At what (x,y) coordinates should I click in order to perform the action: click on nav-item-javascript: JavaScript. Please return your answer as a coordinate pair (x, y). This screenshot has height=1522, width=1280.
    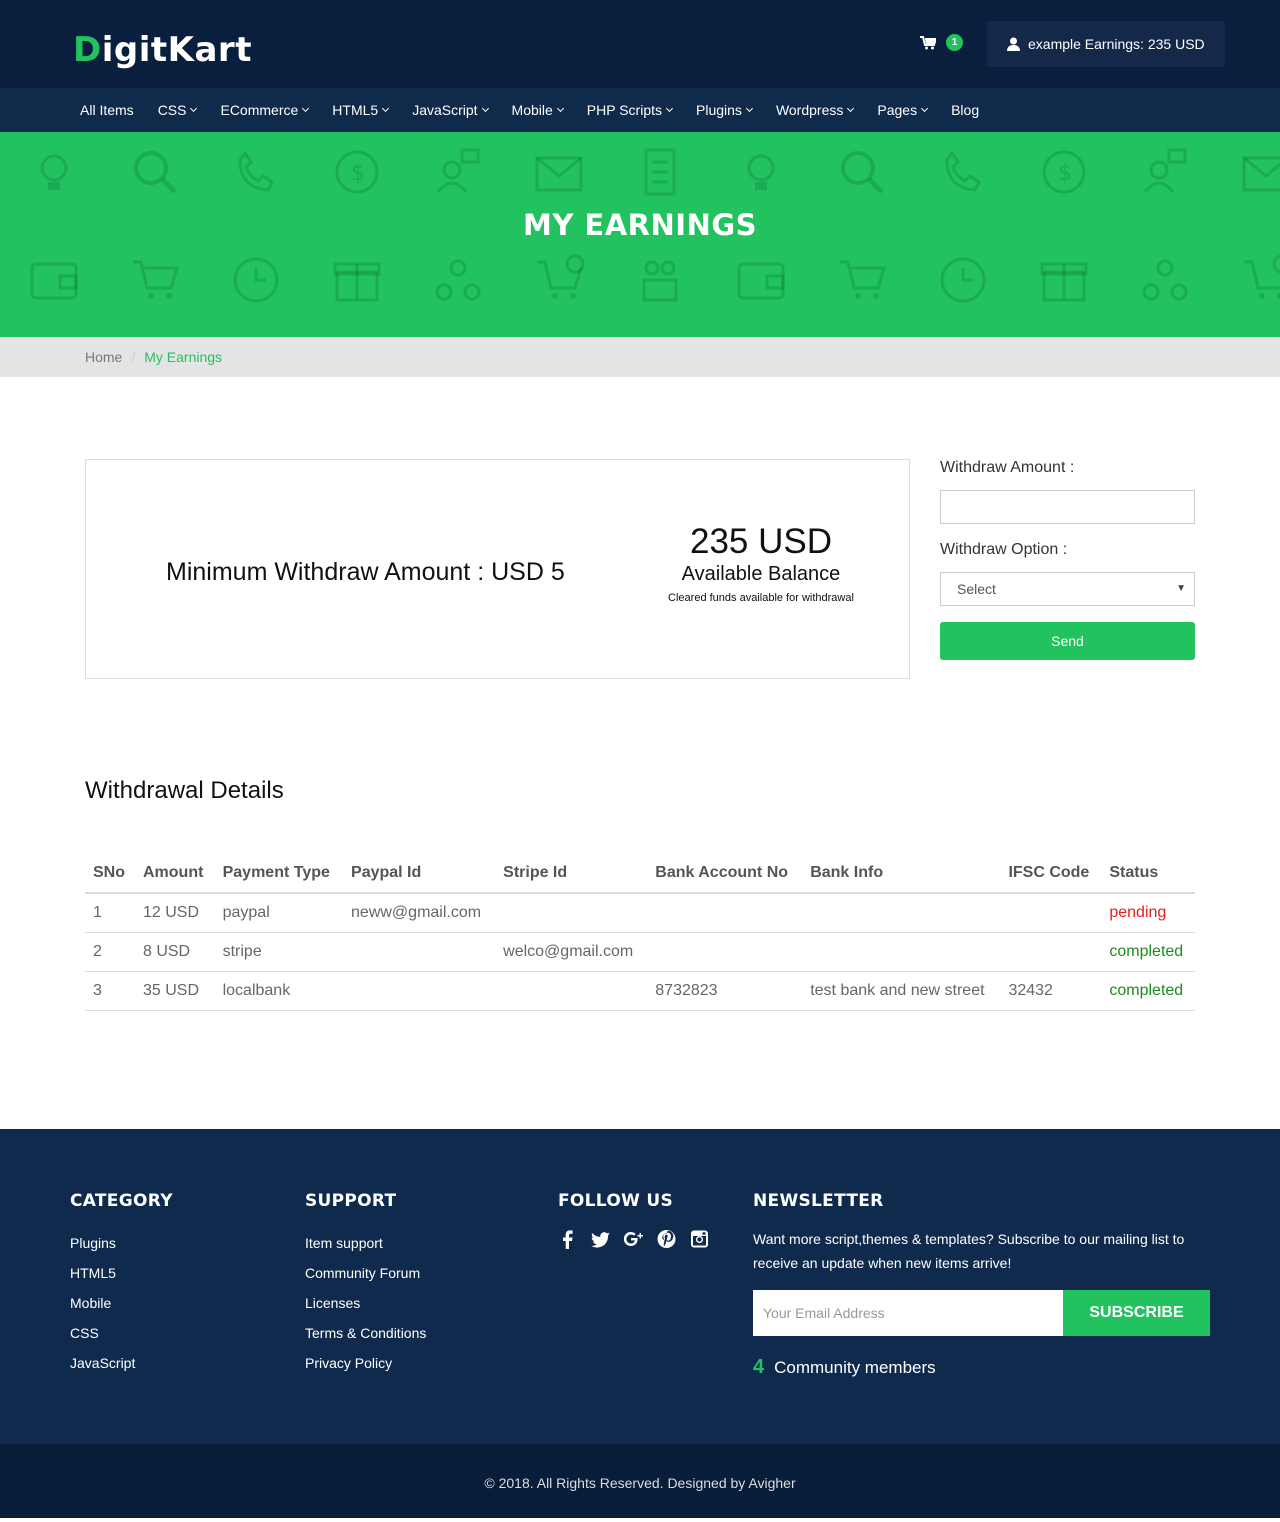
    Looking at the image, I should click on (450, 110).